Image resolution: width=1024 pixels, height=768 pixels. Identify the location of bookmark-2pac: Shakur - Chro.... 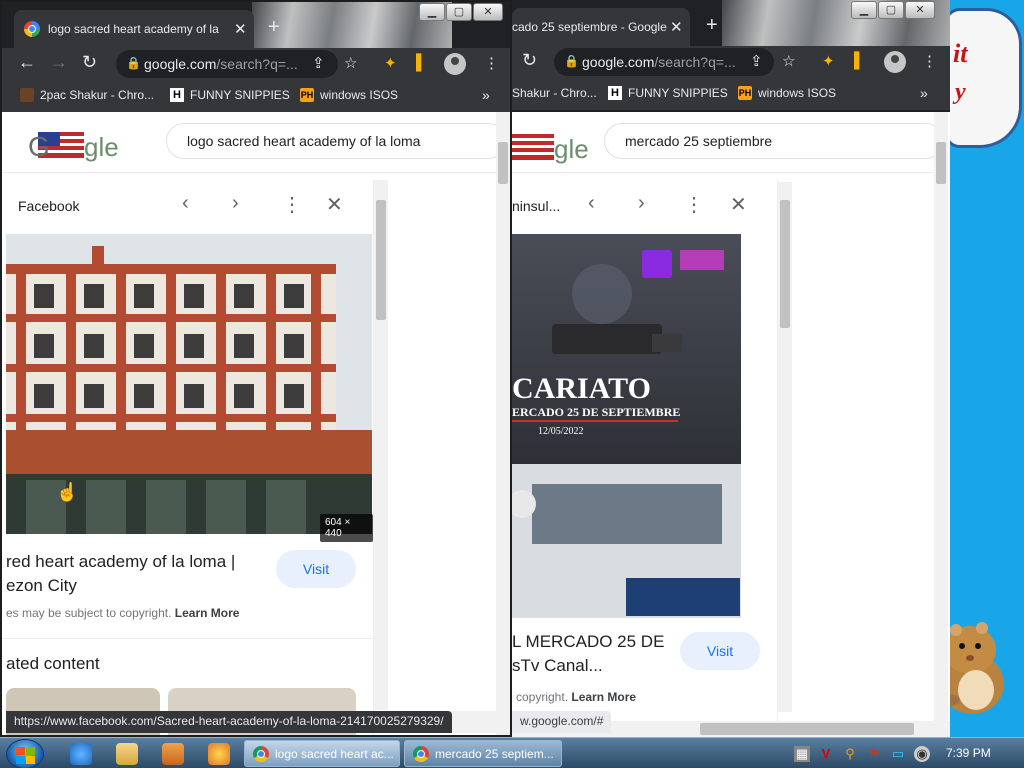
(554, 93).